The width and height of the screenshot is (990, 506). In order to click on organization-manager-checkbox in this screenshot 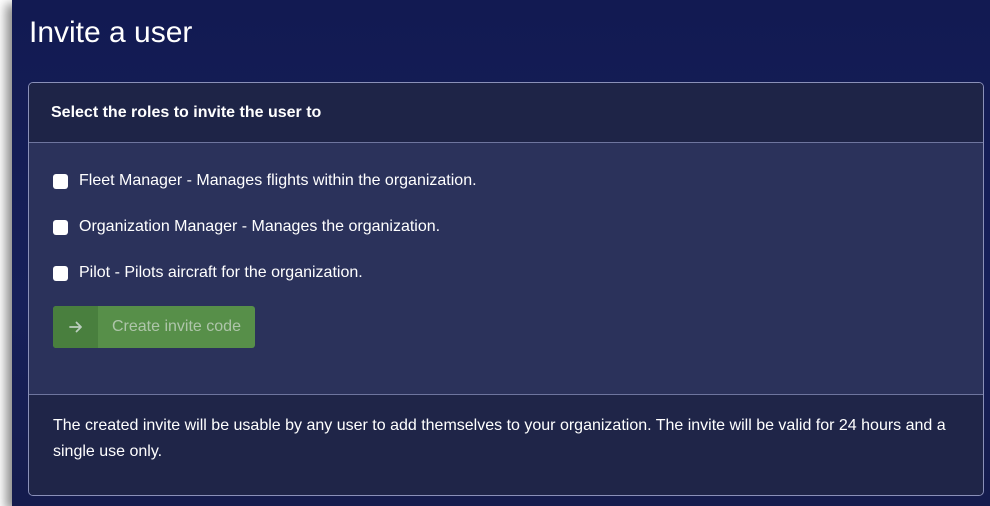, I will do `click(60, 227)`.